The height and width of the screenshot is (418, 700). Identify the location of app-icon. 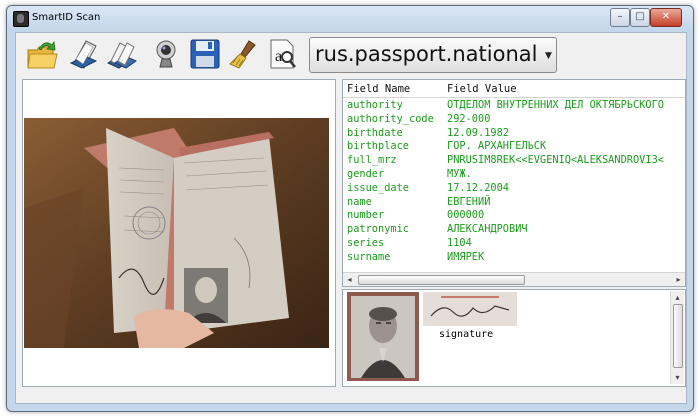
(21, 19).